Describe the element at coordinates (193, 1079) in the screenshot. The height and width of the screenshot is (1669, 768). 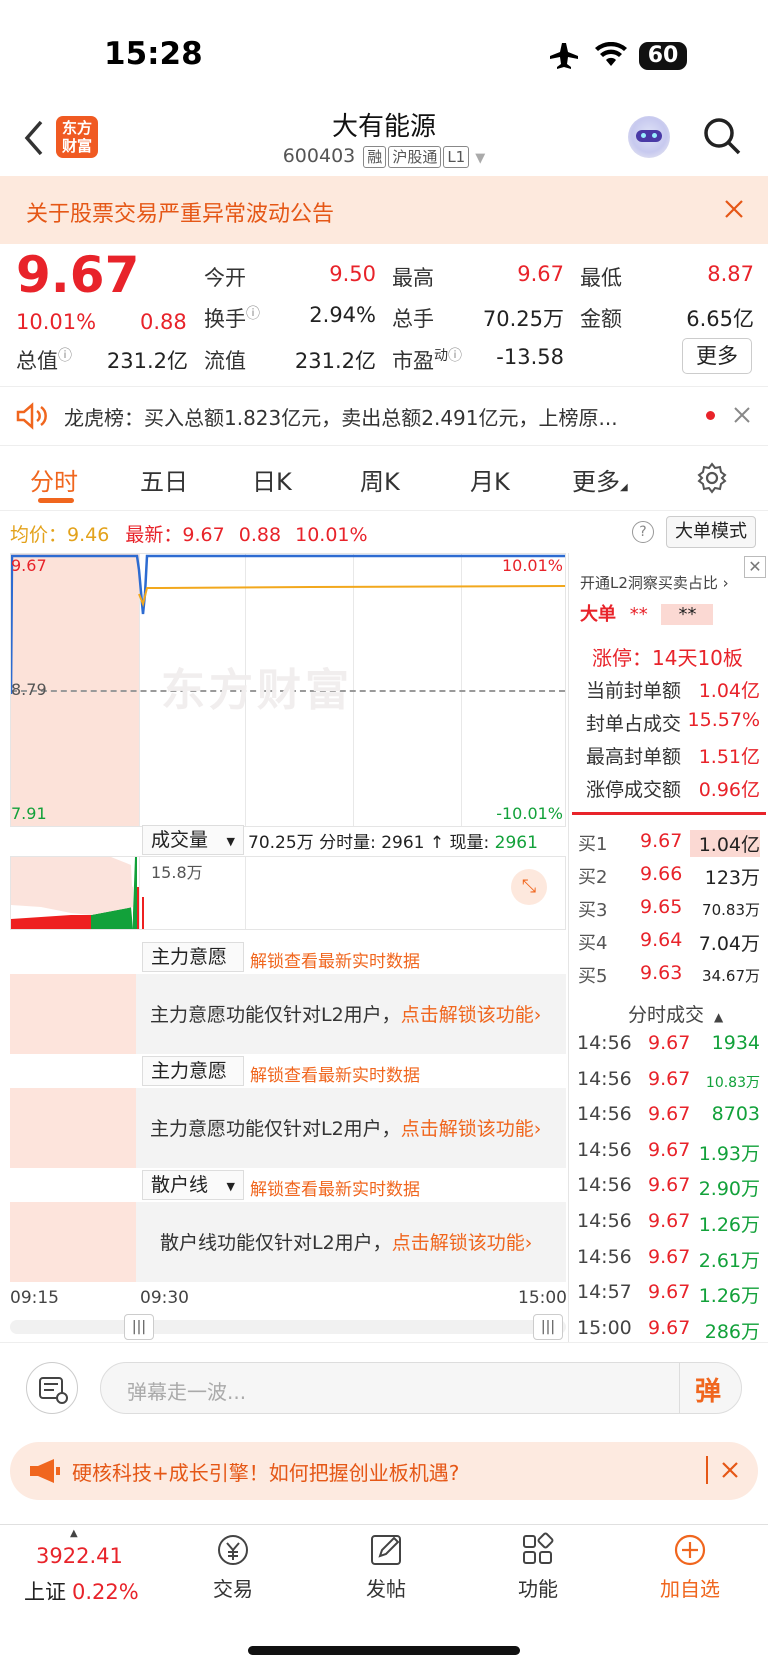
I see `indicator-dropdown-2: 主力意愿▼` at that location.